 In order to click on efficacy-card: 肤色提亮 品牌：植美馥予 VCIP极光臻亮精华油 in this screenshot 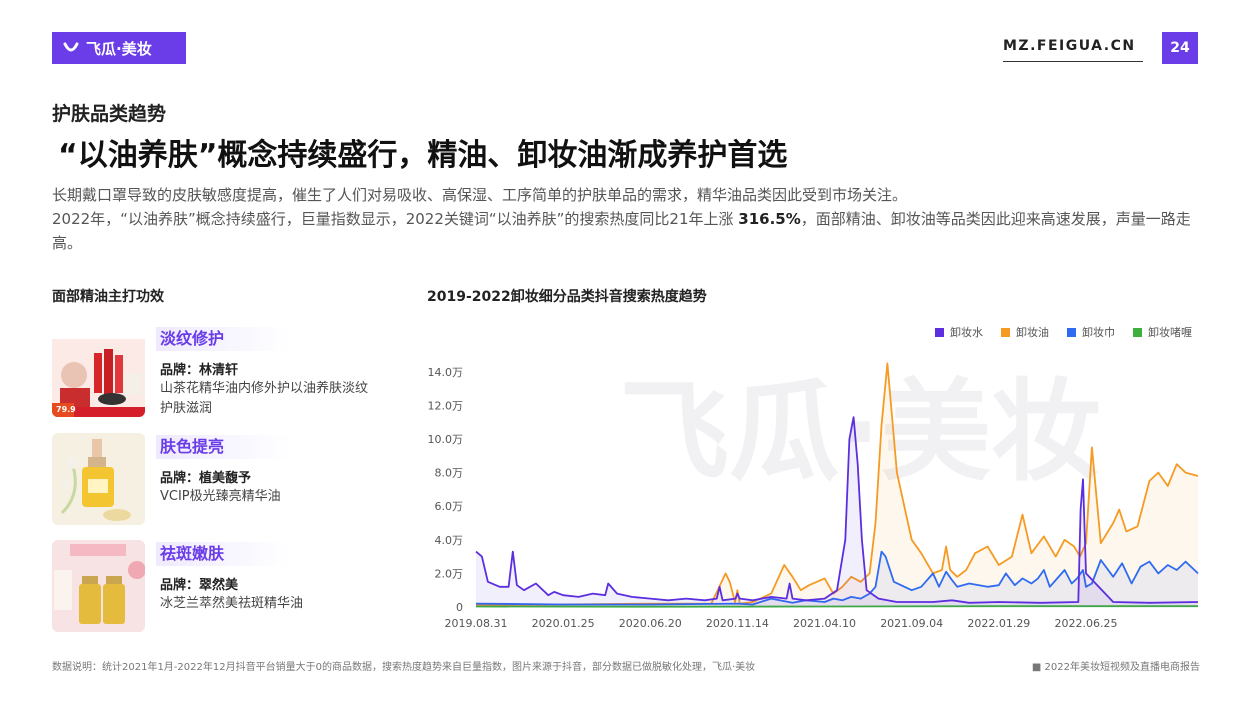, I will do `click(242, 479)`.